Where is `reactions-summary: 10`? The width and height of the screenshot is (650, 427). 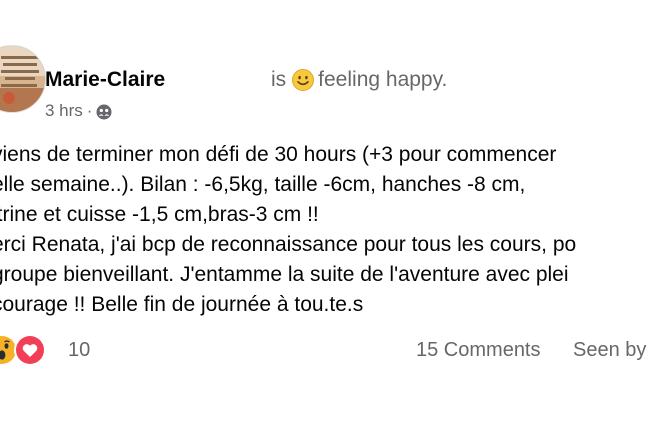
reactions-summary: 10 is located at coordinates (45, 350).